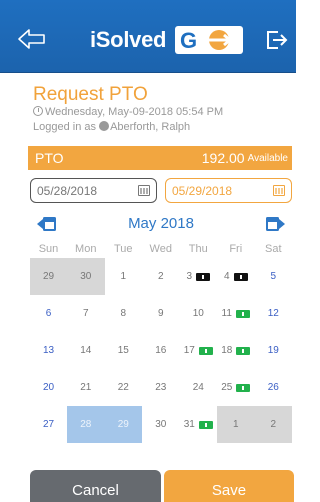 Image resolution: width=320 pixels, height=502 pixels. Describe the element at coordinates (48, 387) in the screenshot. I see `calendar-day: 20` at that location.